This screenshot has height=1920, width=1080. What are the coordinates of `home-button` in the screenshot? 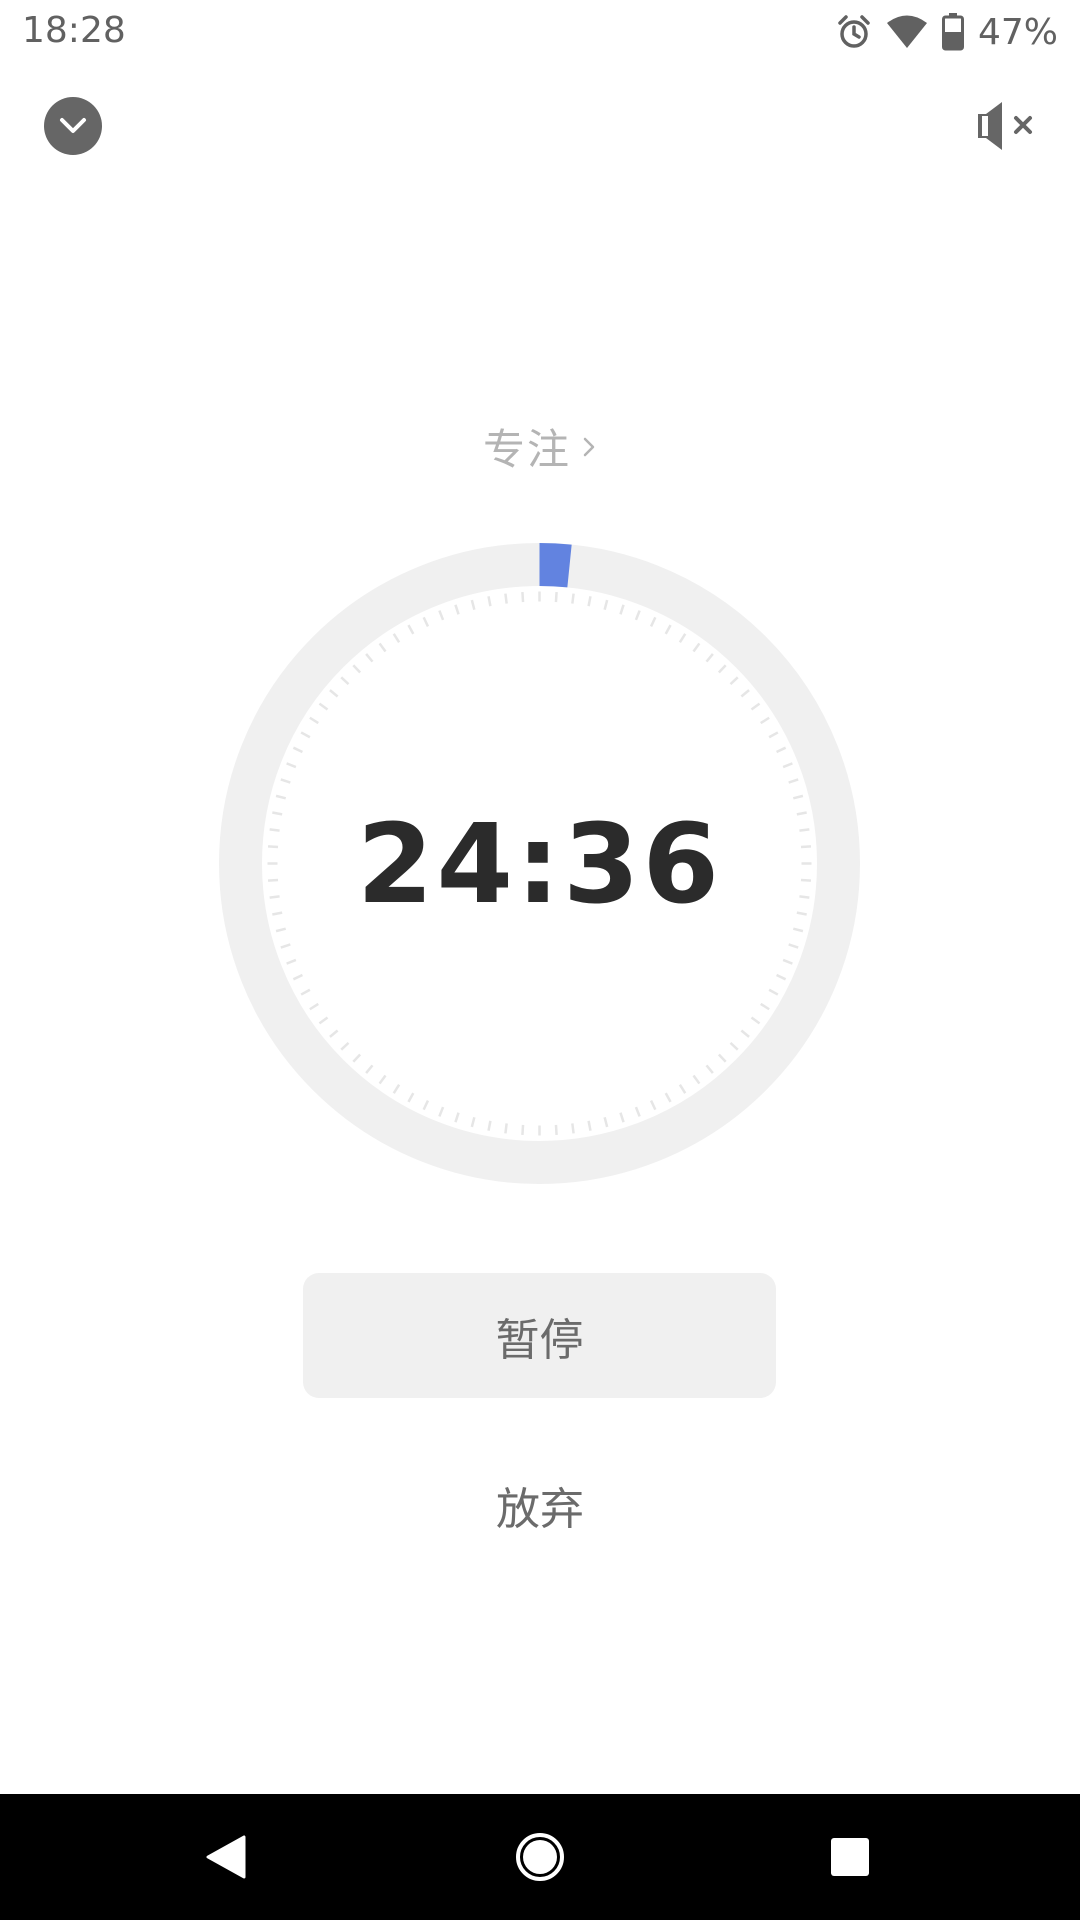 It's located at (540, 1857).